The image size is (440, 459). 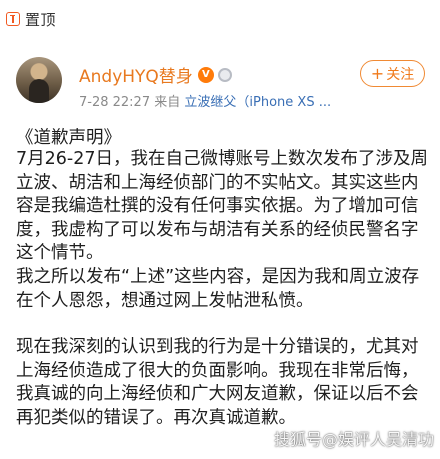 I want to click on vip-badge-icon: V, so click(x=205, y=74).